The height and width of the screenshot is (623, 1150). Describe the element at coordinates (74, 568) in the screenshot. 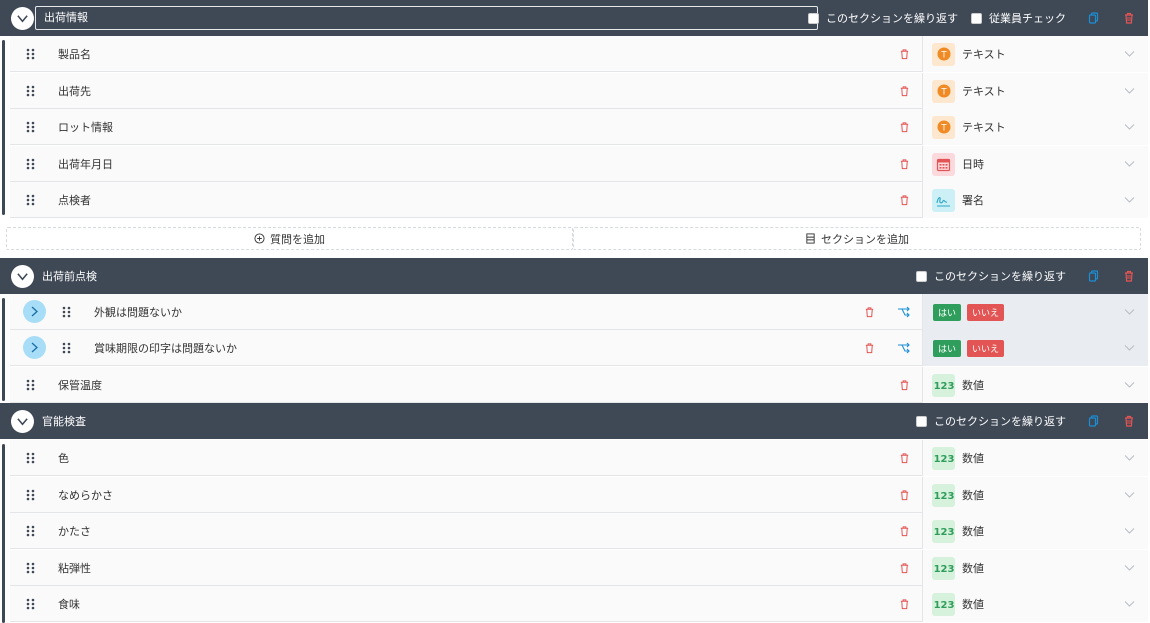

I see `question-label: 粘弾性` at that location.